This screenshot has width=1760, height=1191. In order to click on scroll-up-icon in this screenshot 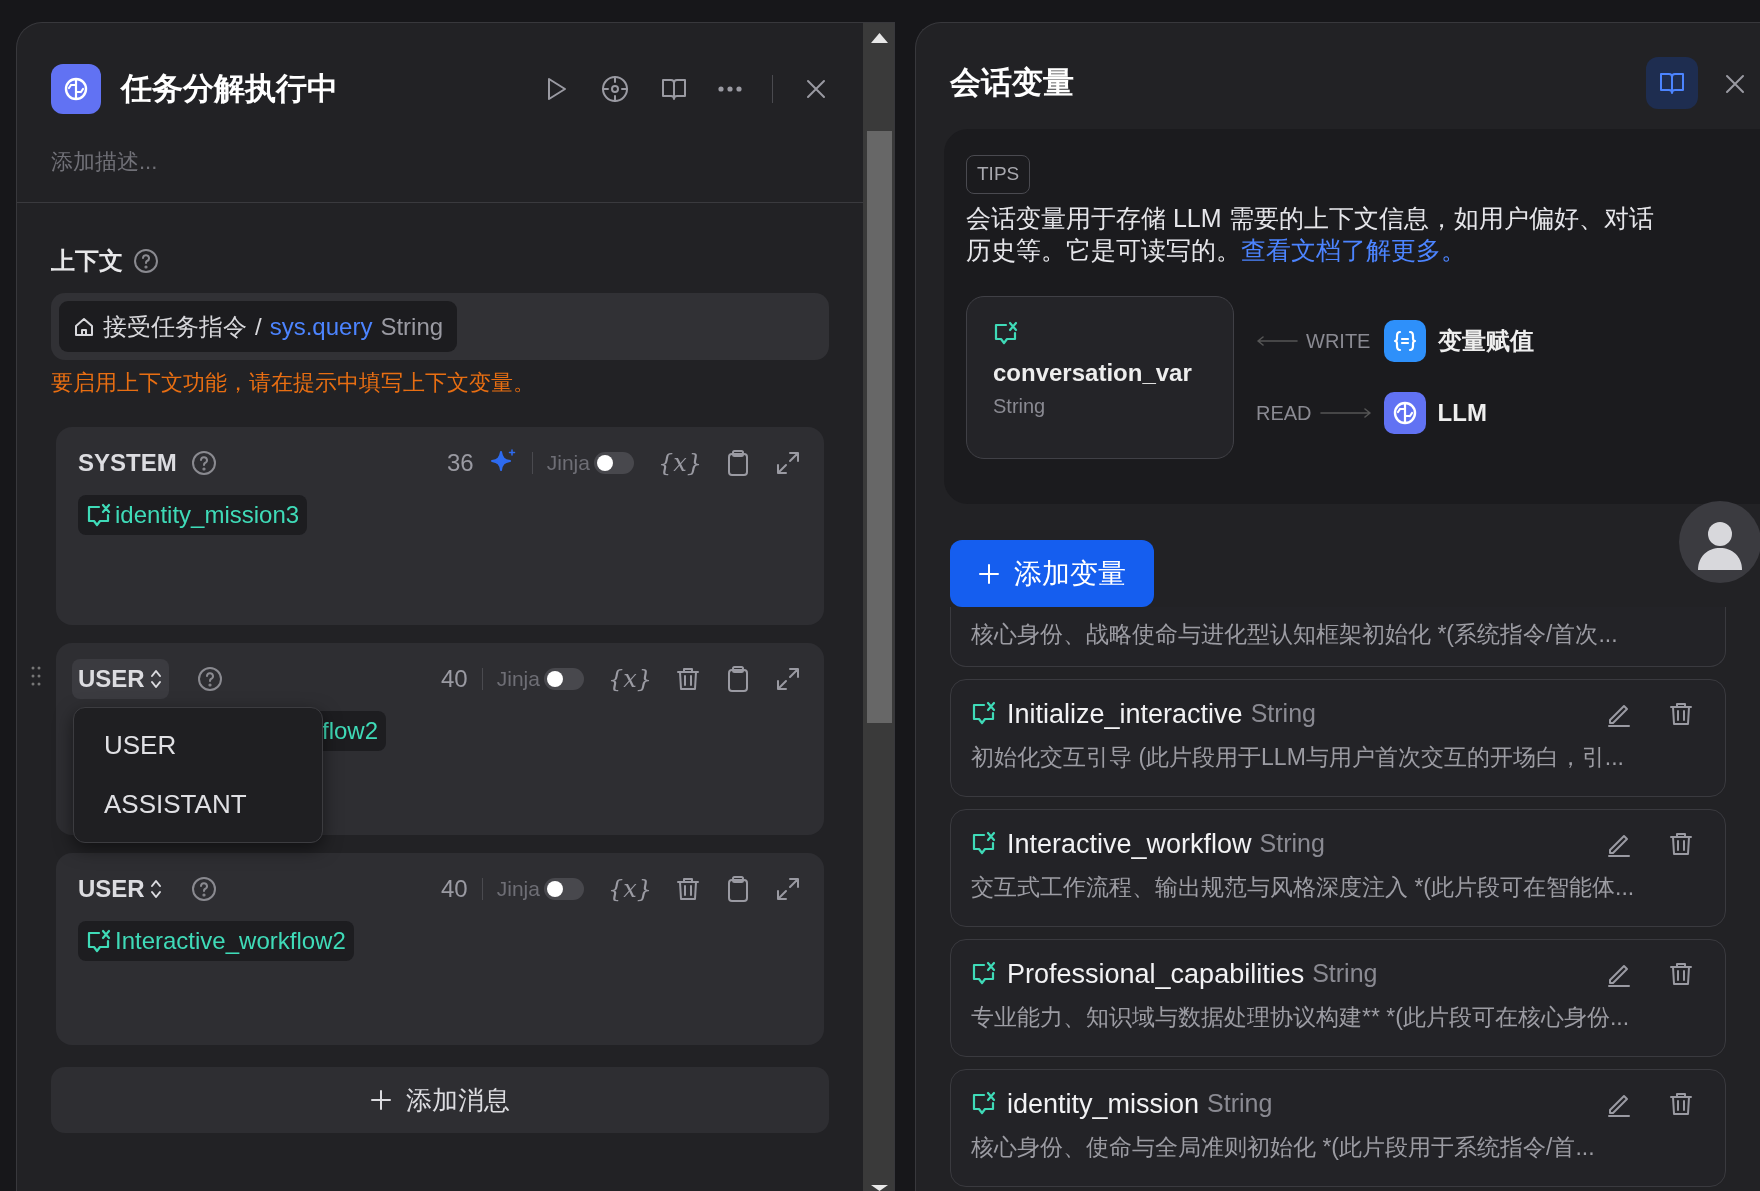, I will do `click(879, 38)`.